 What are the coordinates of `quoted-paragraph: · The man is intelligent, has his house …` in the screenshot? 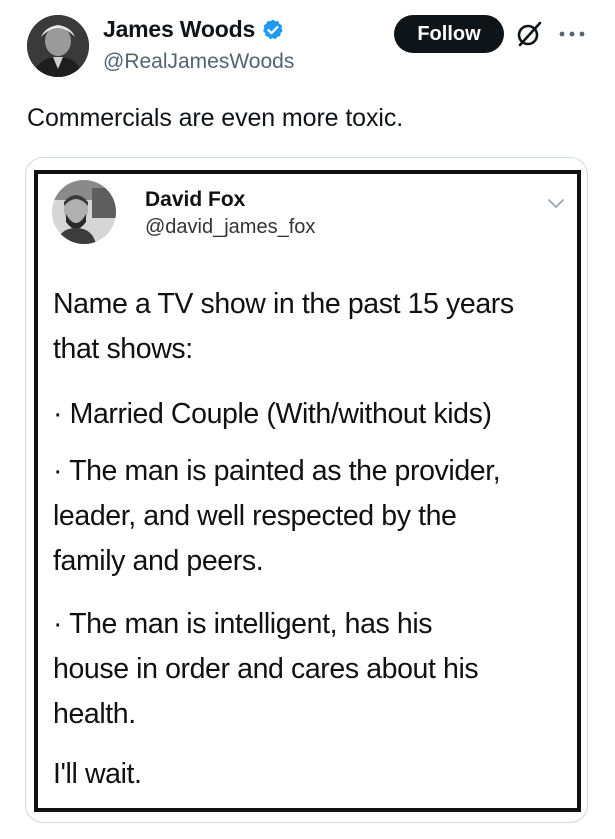 It's located at (313, 669).